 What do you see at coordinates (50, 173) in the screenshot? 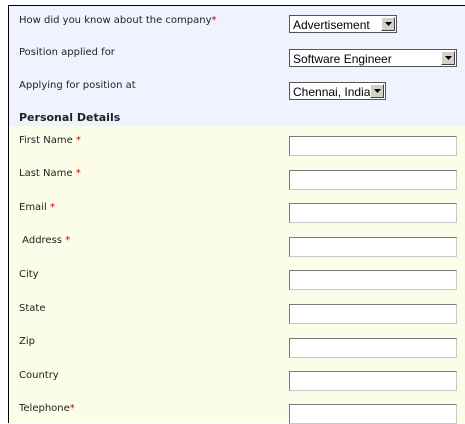
I see `last-name-label: Last Name *` at bounding box center [50, 173].